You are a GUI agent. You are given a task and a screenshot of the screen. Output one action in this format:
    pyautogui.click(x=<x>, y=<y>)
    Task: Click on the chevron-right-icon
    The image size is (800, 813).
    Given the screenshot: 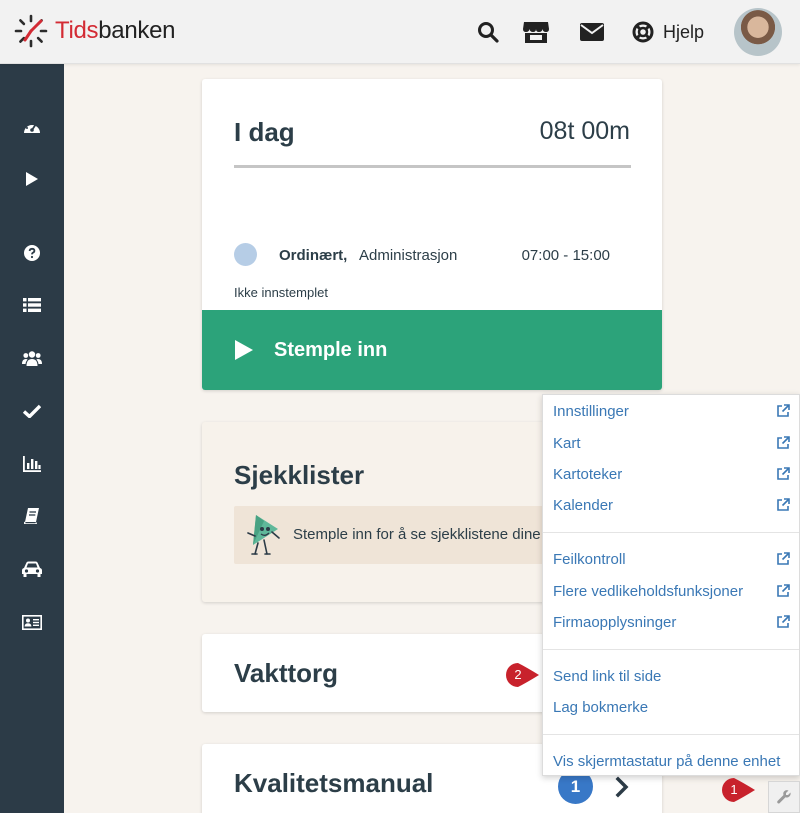 What is the action you would take?
    pyautogui.click(x=622, y=787)
    